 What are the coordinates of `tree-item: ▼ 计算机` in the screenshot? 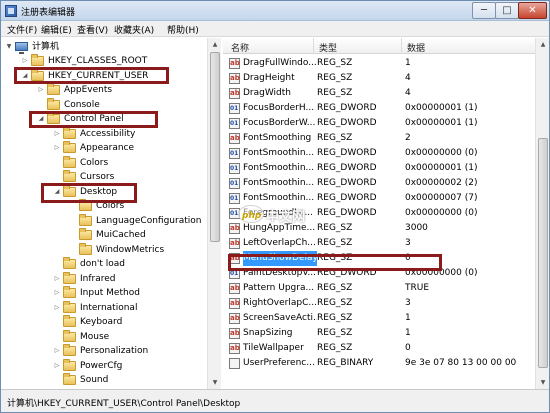 It's located at (104, 47).